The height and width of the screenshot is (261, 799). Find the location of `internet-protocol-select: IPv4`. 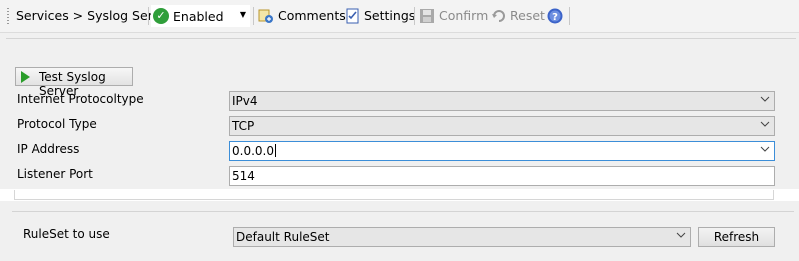

internet-protocol-select: IPv4 is located at coordinates (502, 101).